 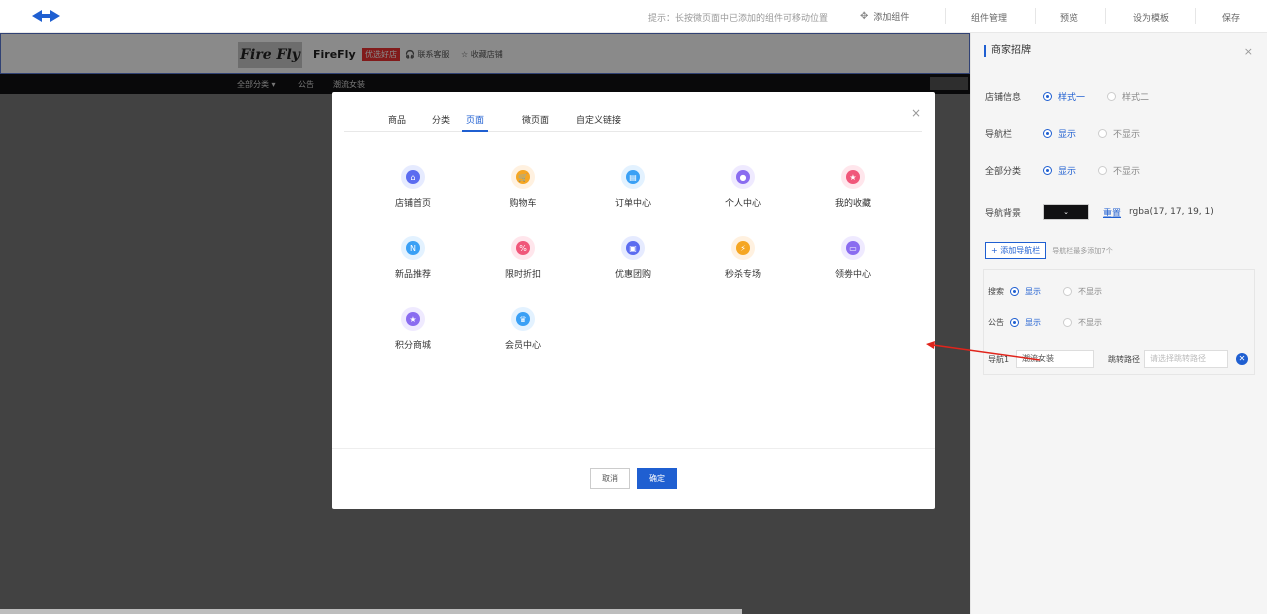 What do you see at coordinates (412, 204) in the screenshot?
I see `page-link-label: 店铺首页` at bounding box center [412, 204].